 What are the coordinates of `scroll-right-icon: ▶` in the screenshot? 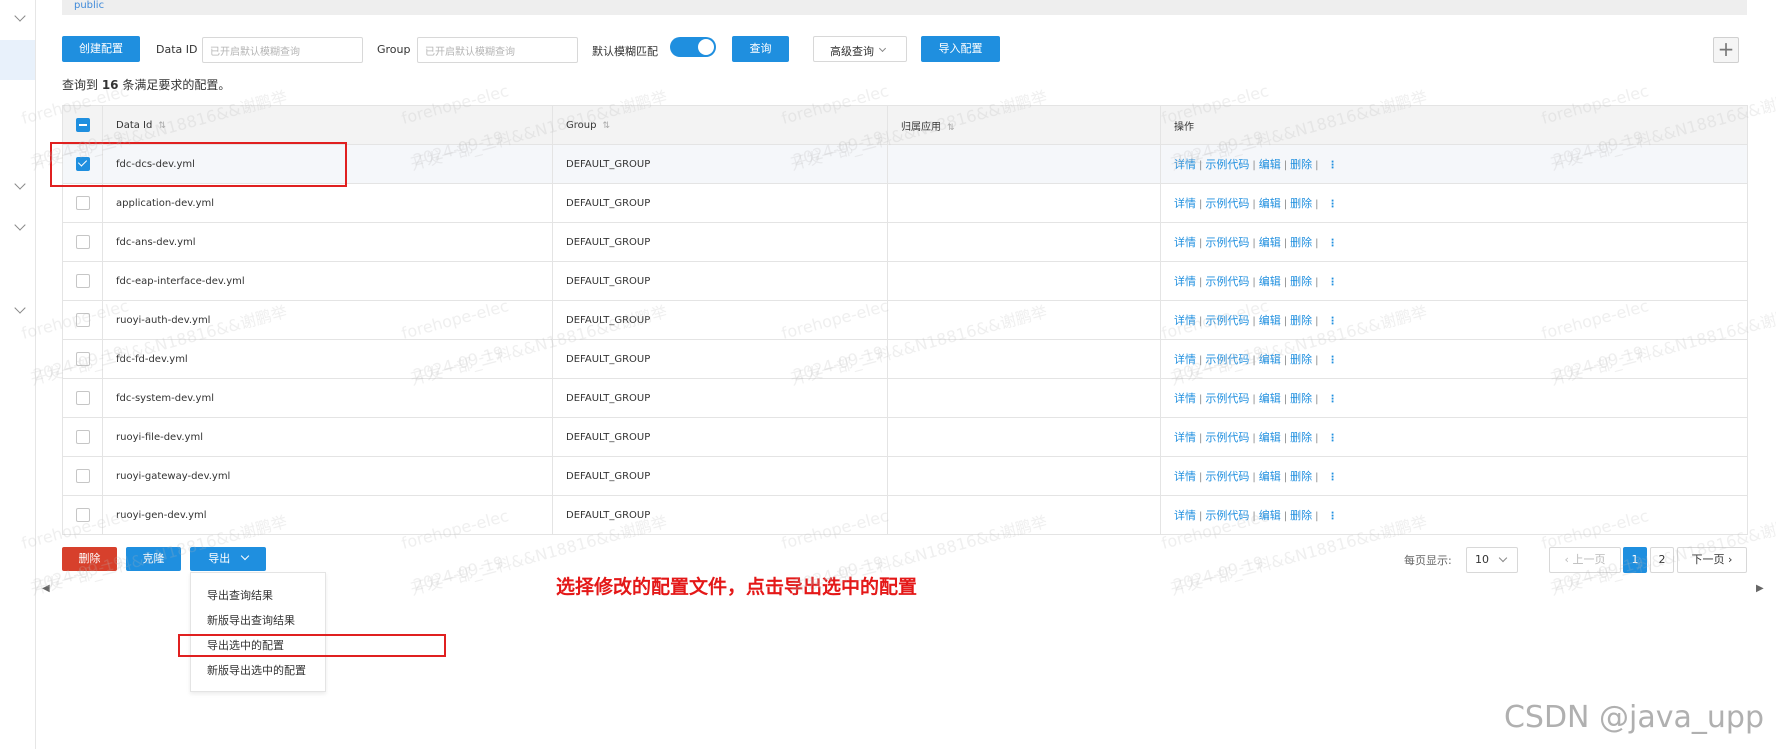 It's located at (1760, 588).